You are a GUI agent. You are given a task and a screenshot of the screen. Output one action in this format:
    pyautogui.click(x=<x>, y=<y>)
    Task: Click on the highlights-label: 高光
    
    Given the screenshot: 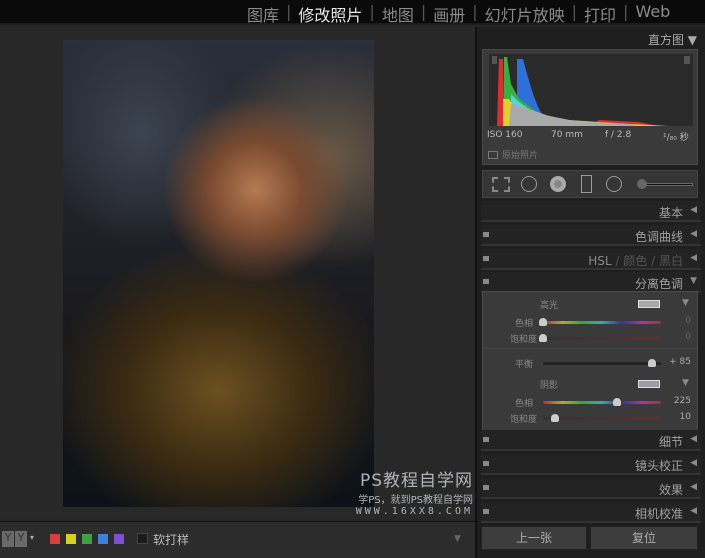 What is the action you would take?
    pyautogui.click(x=549, y=306)
    